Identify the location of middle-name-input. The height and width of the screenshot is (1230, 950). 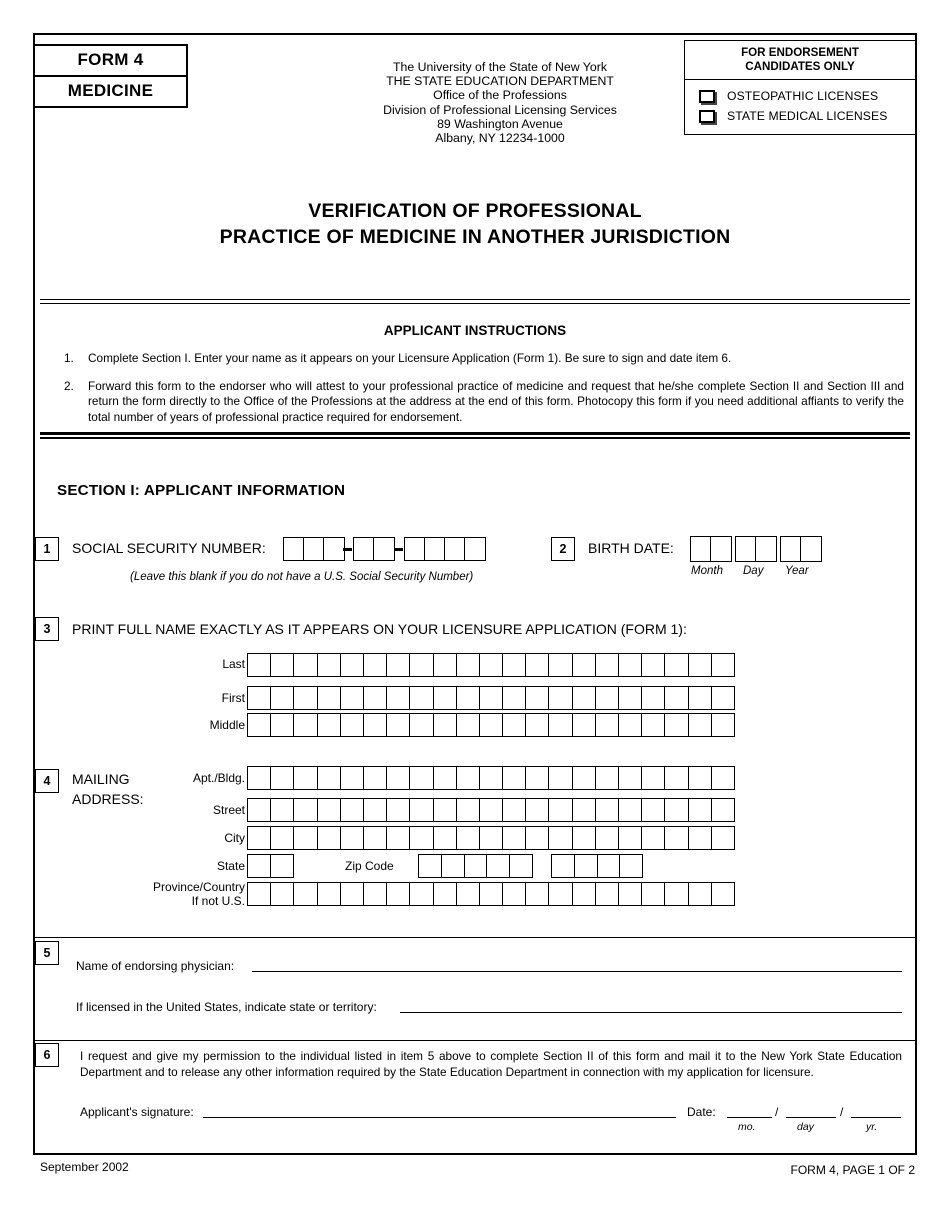
(491, 725).